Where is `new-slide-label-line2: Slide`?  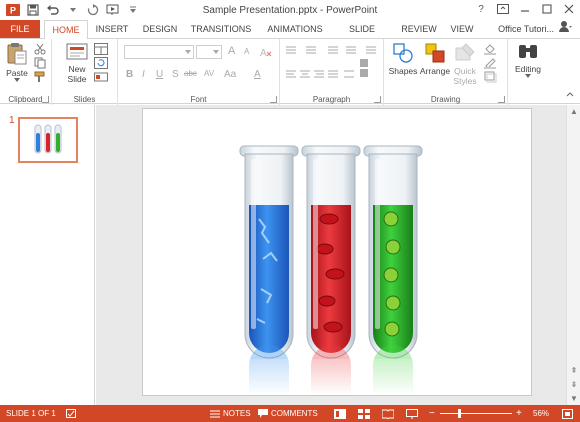
new-slide-label-line2: Slide is located at coordinates (77, 79).